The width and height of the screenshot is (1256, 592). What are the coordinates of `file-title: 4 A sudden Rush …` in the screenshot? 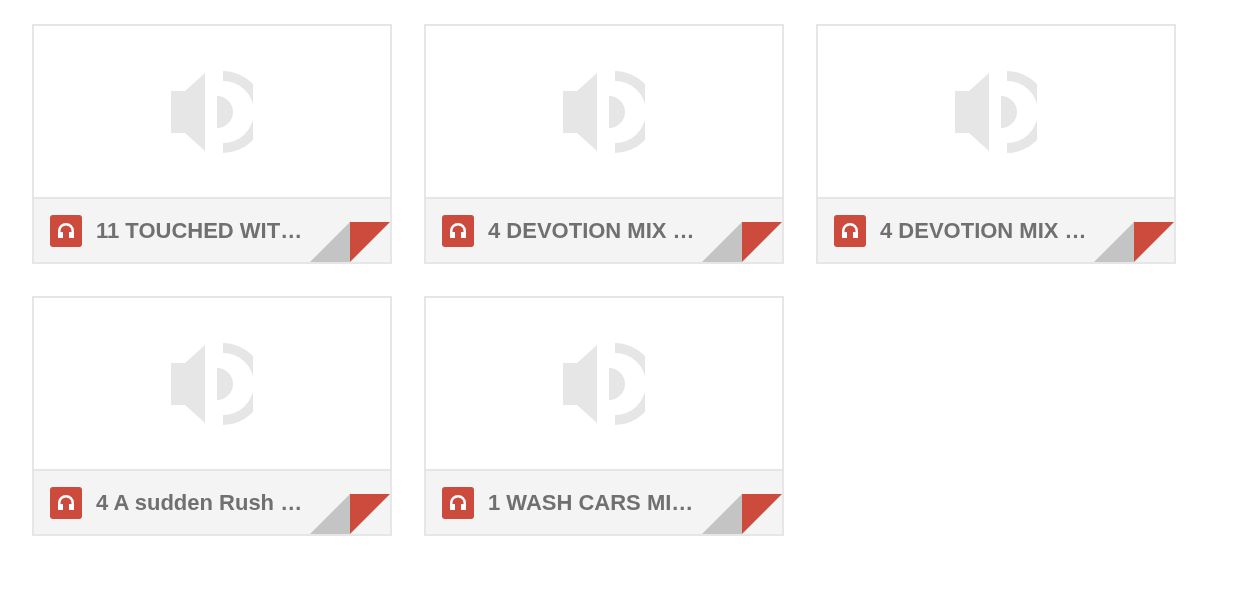 It's located at (199, 502).